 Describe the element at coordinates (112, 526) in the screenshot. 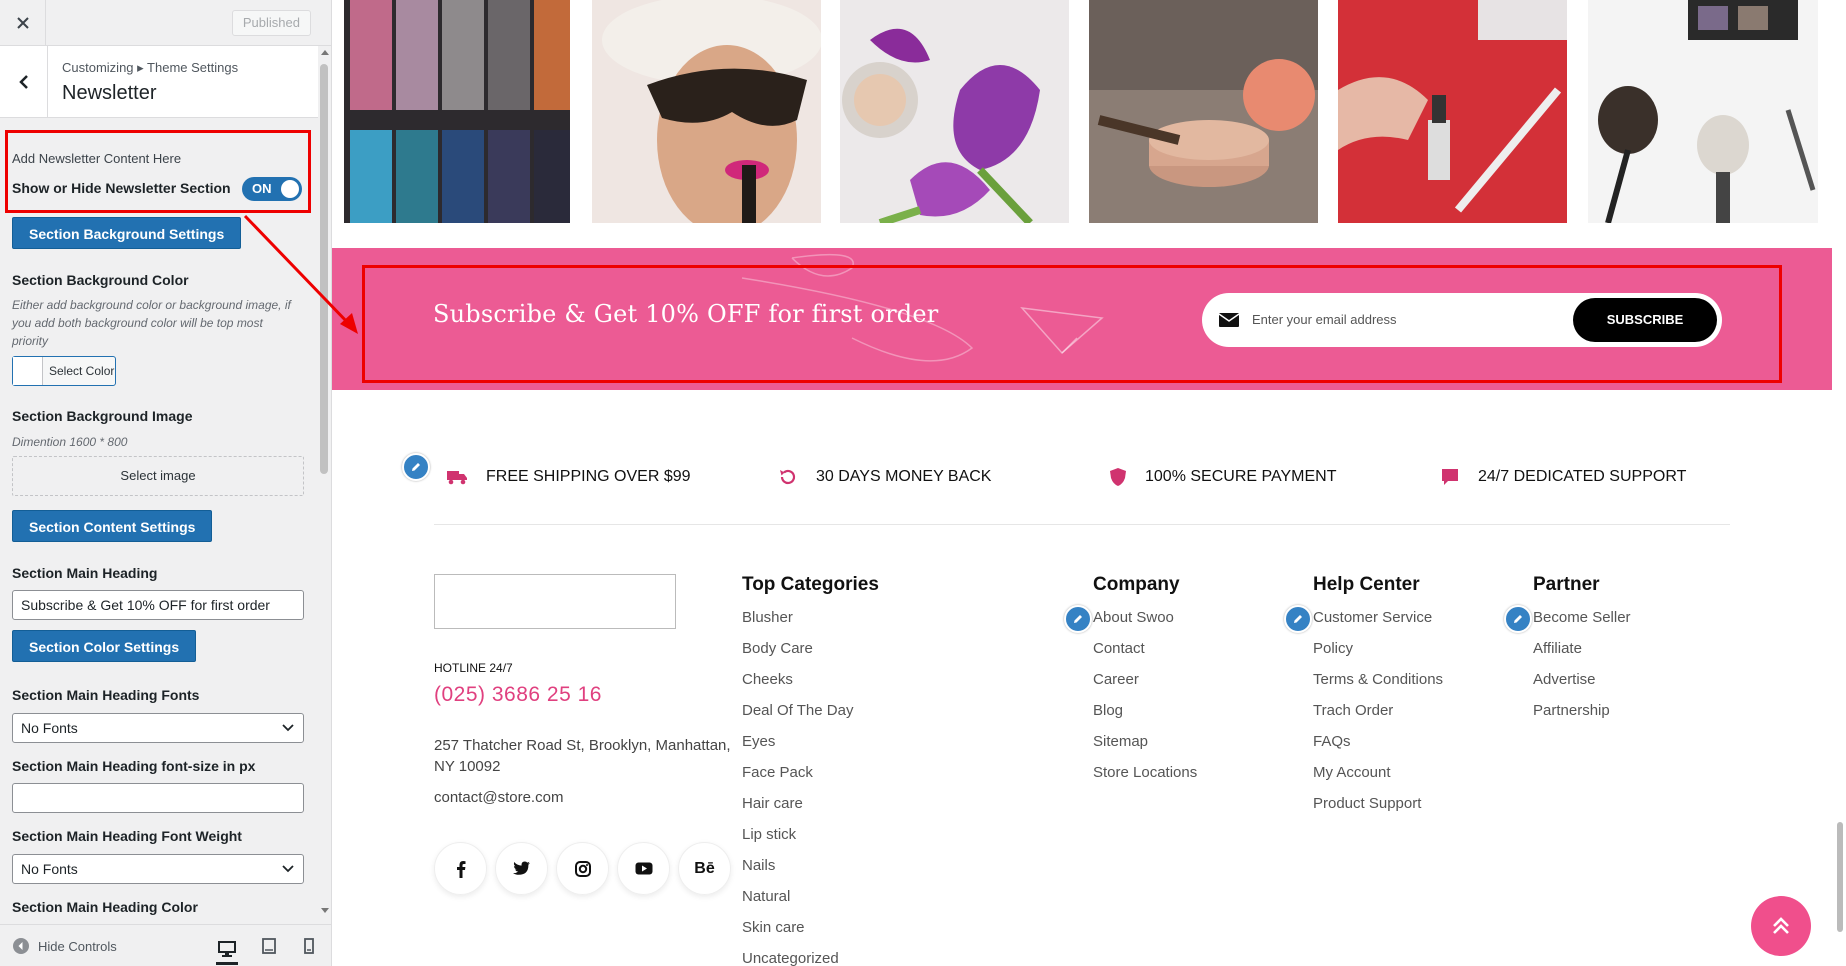

I see `content-settings-button: Section Content Settings` at that location.